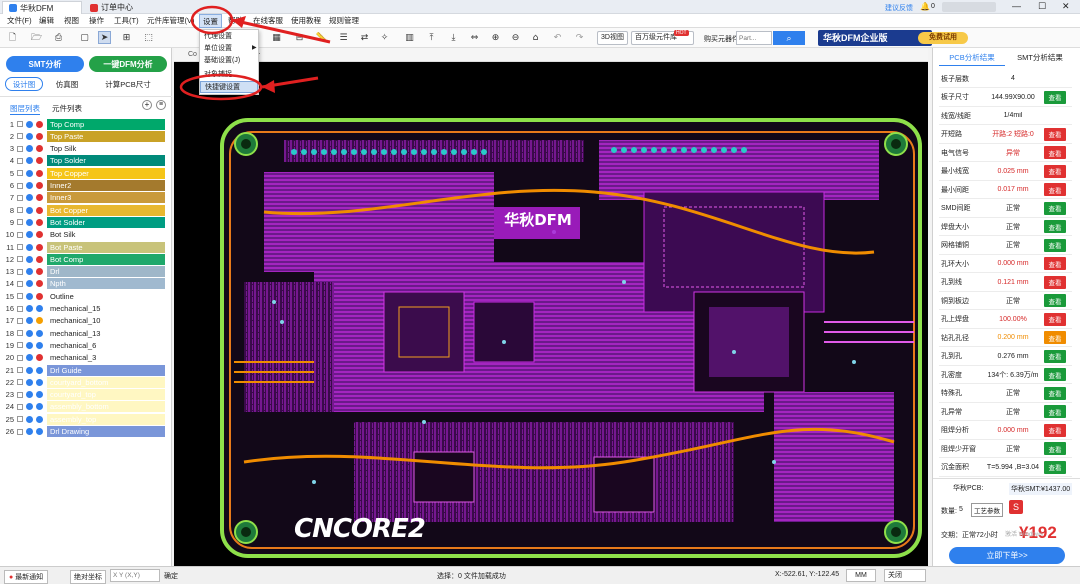 Image resolution: width=1080 pixels, height=584 pixels. I want to click on layer-row: 16 mechanical_15, so click(86, 309).